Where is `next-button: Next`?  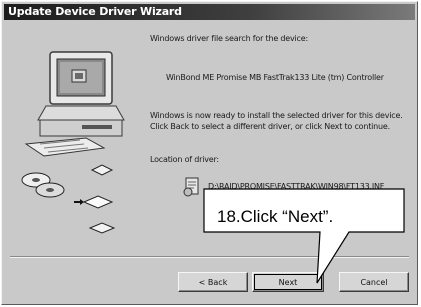
next-button: Next is located at coordinates (288, 282).